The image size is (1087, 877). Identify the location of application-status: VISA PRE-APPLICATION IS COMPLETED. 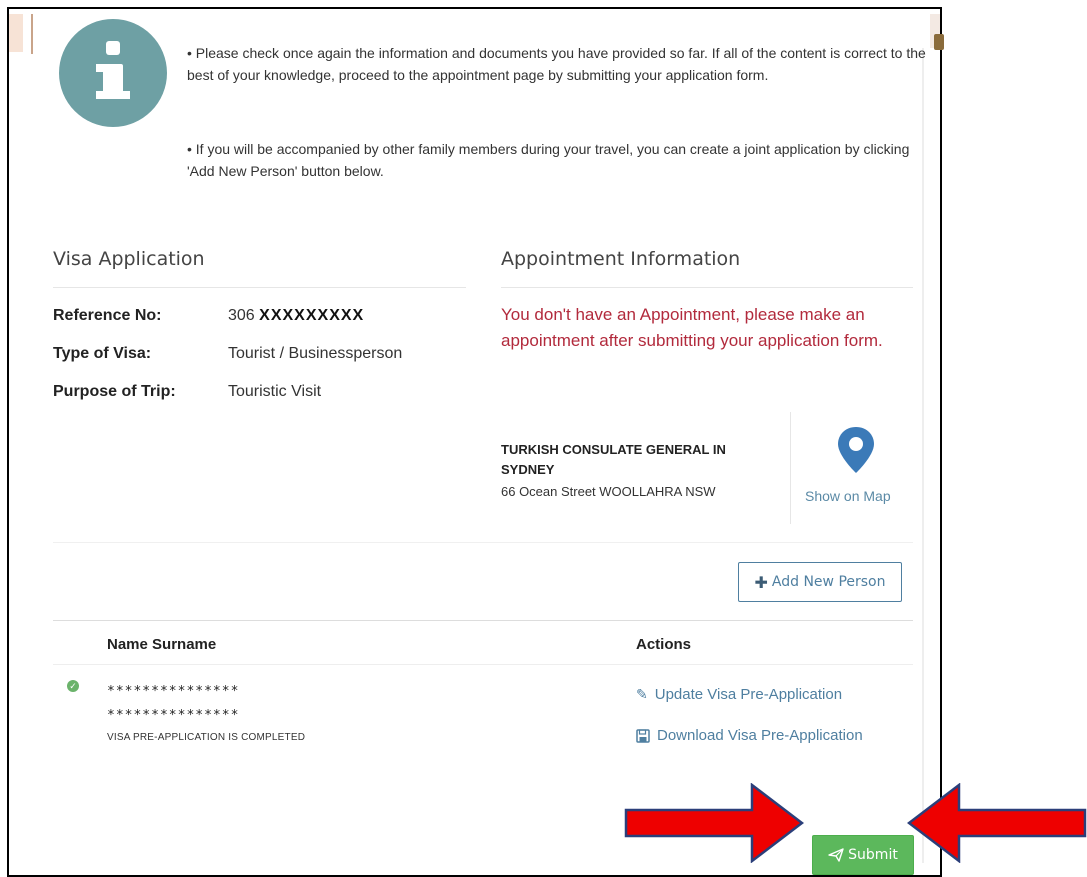
(206, 737).